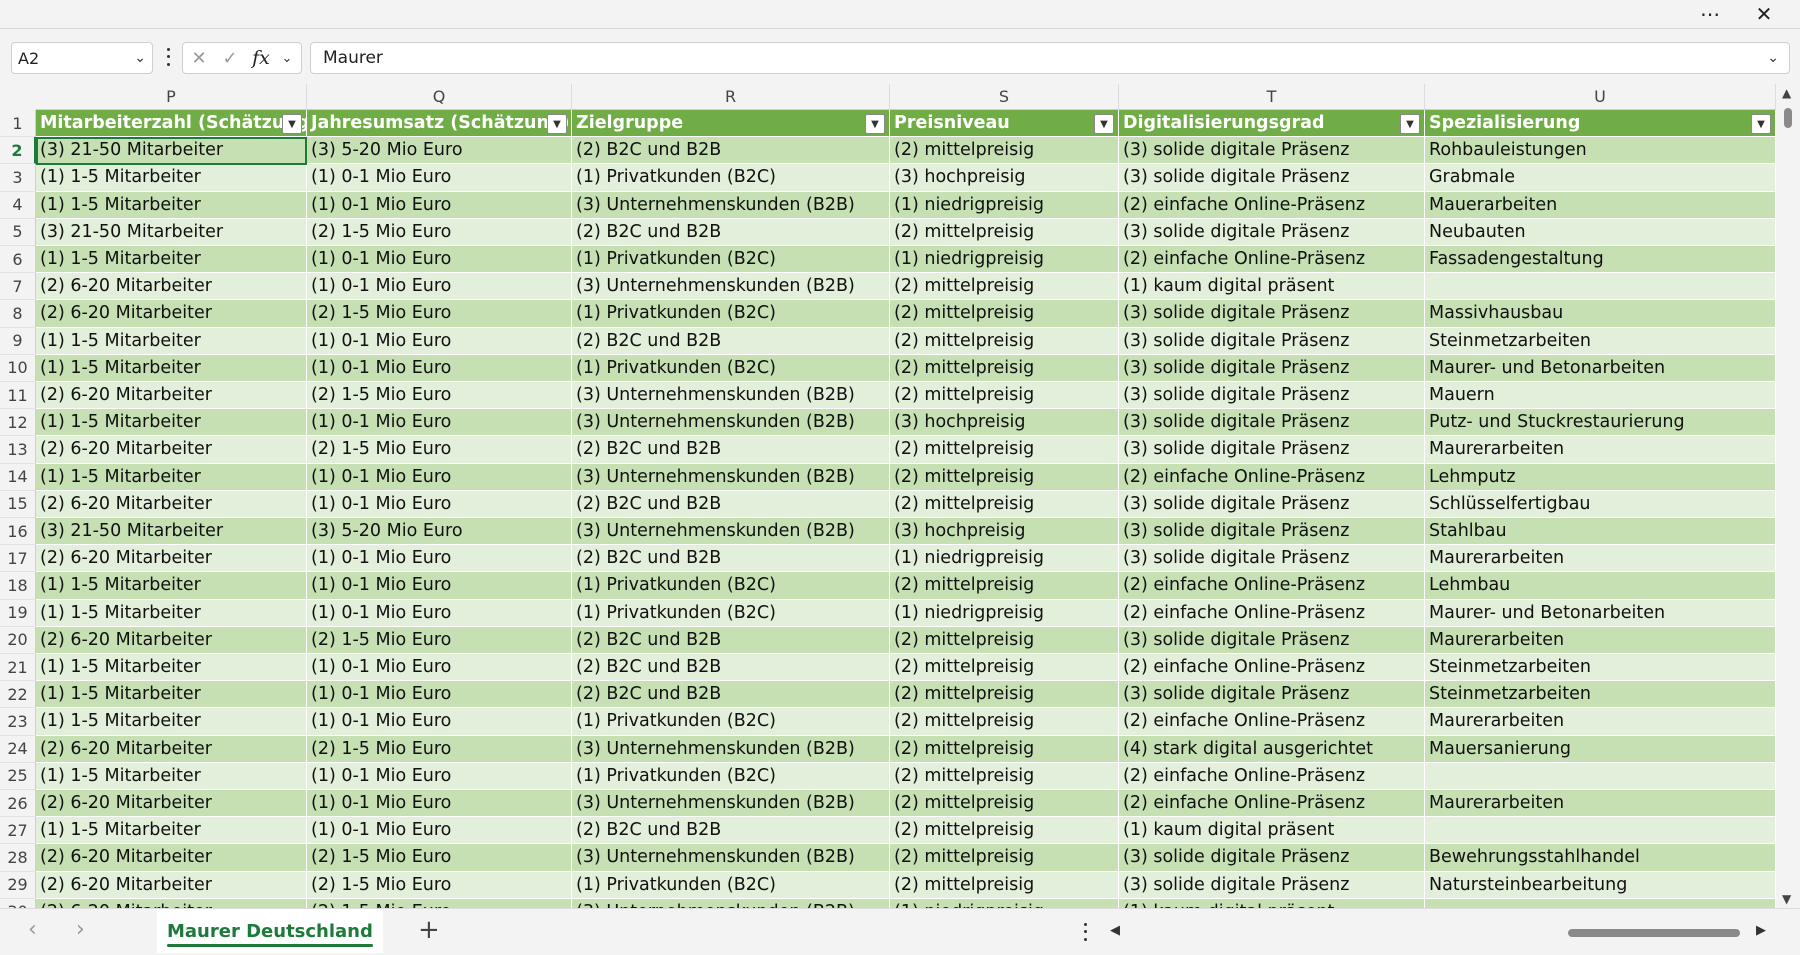 Image resolution: width=1800 pixels, height=955 pixels. I want to click on expand-formula-icon: ⌄, so click(1773, 58).